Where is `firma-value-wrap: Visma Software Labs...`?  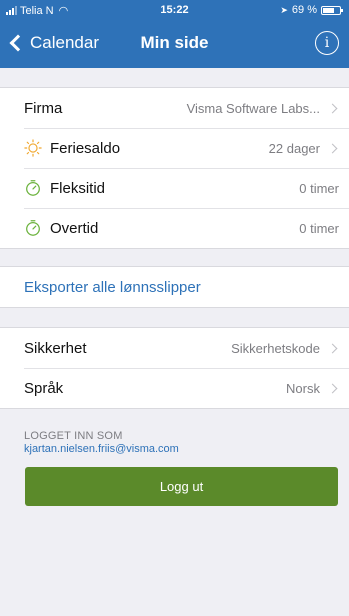
firma-value-wrap: Visma Software Labs... is located at coordinates (263, 108).